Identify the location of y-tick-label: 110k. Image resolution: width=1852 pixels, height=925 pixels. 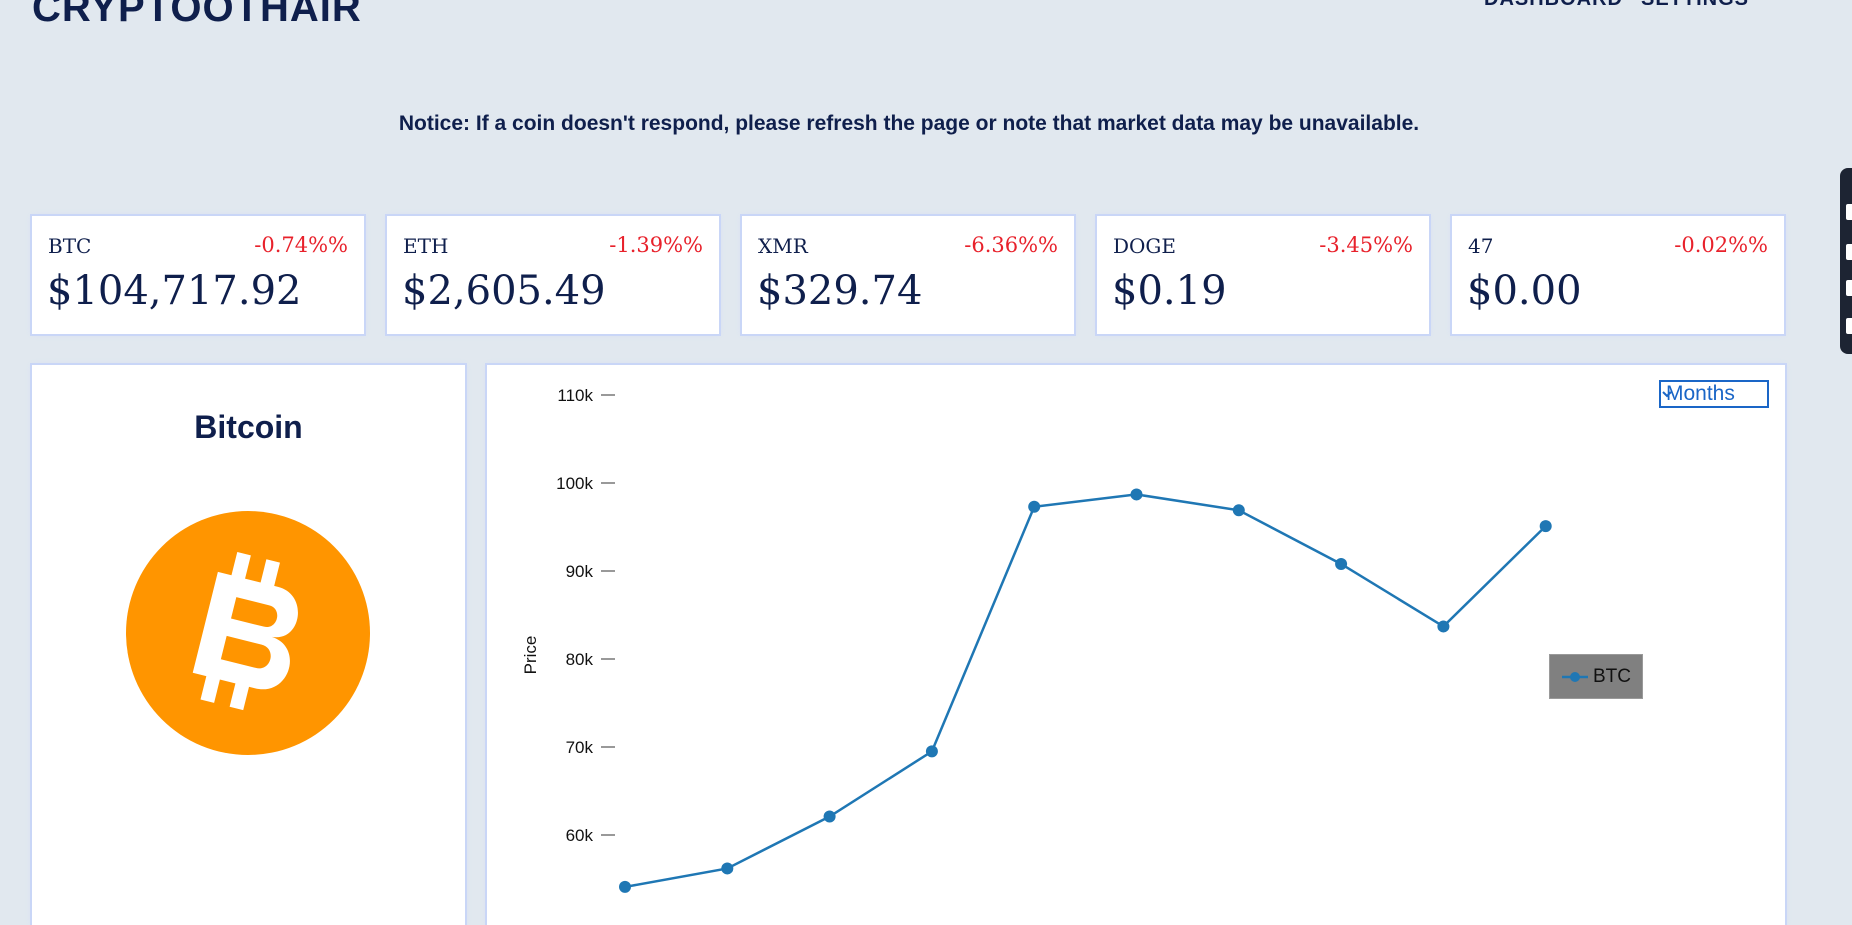
(575, 395).